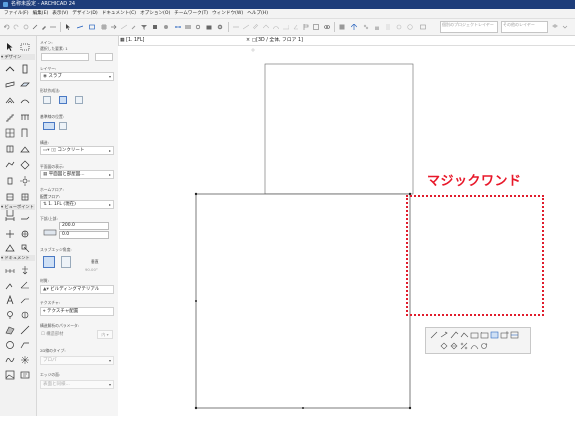 Image resolution: width=575 pixels, height=430 pixels. I want to click on teamwork-icon, so click(366, 27).